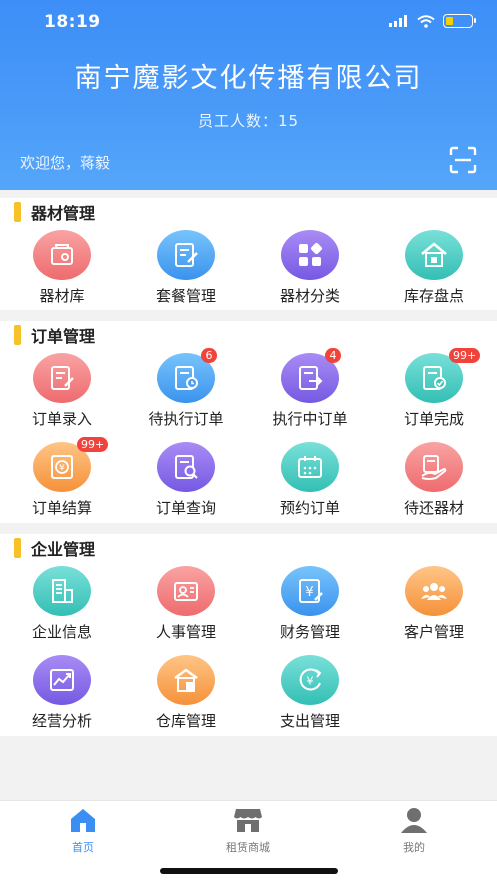 The width and height of the screenshot is (497, 883). What do you see at coordinates (63, 213) in the screenshot?
I see `section-title-text: 器材管理` at bounding box center [63, 213].